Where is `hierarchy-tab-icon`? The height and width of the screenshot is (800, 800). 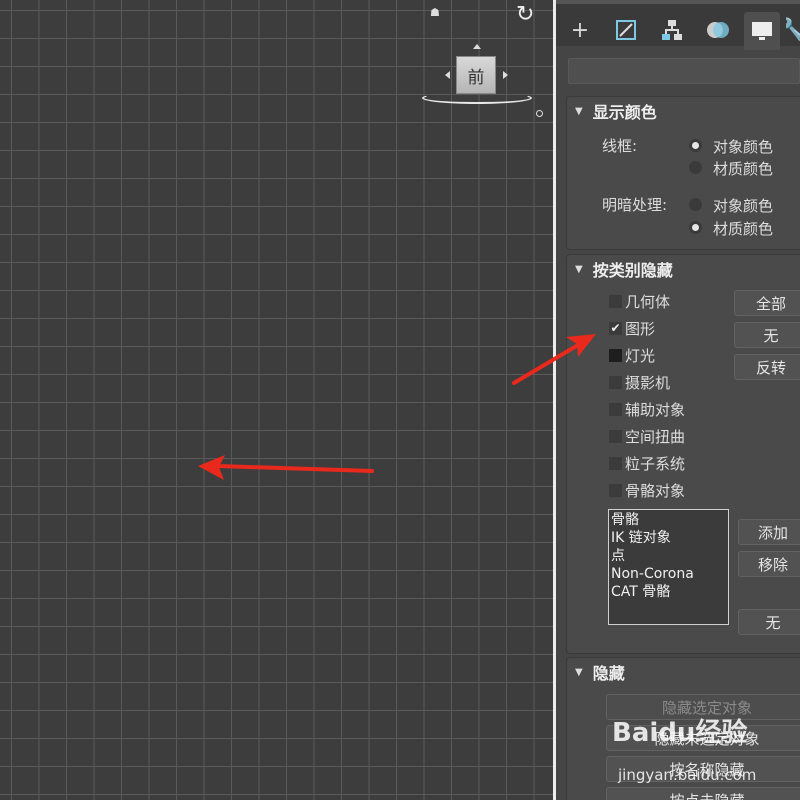
hierarchy-tab-icon is located at coordinates (672, 30).